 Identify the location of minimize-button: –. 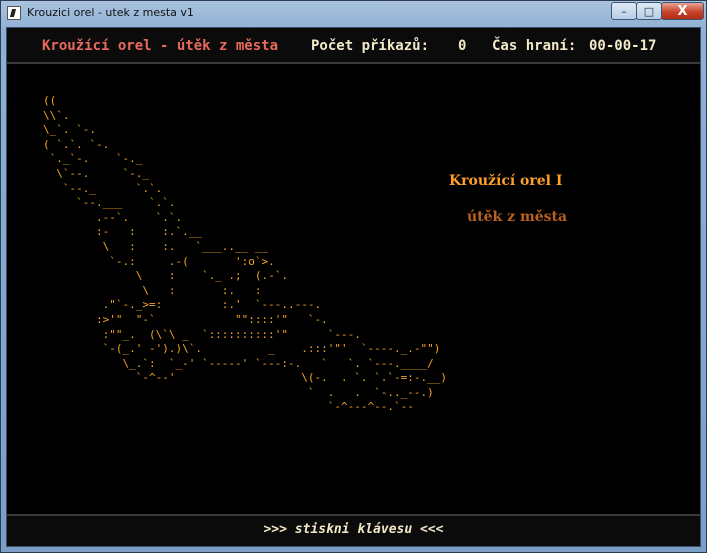
(624, 11).